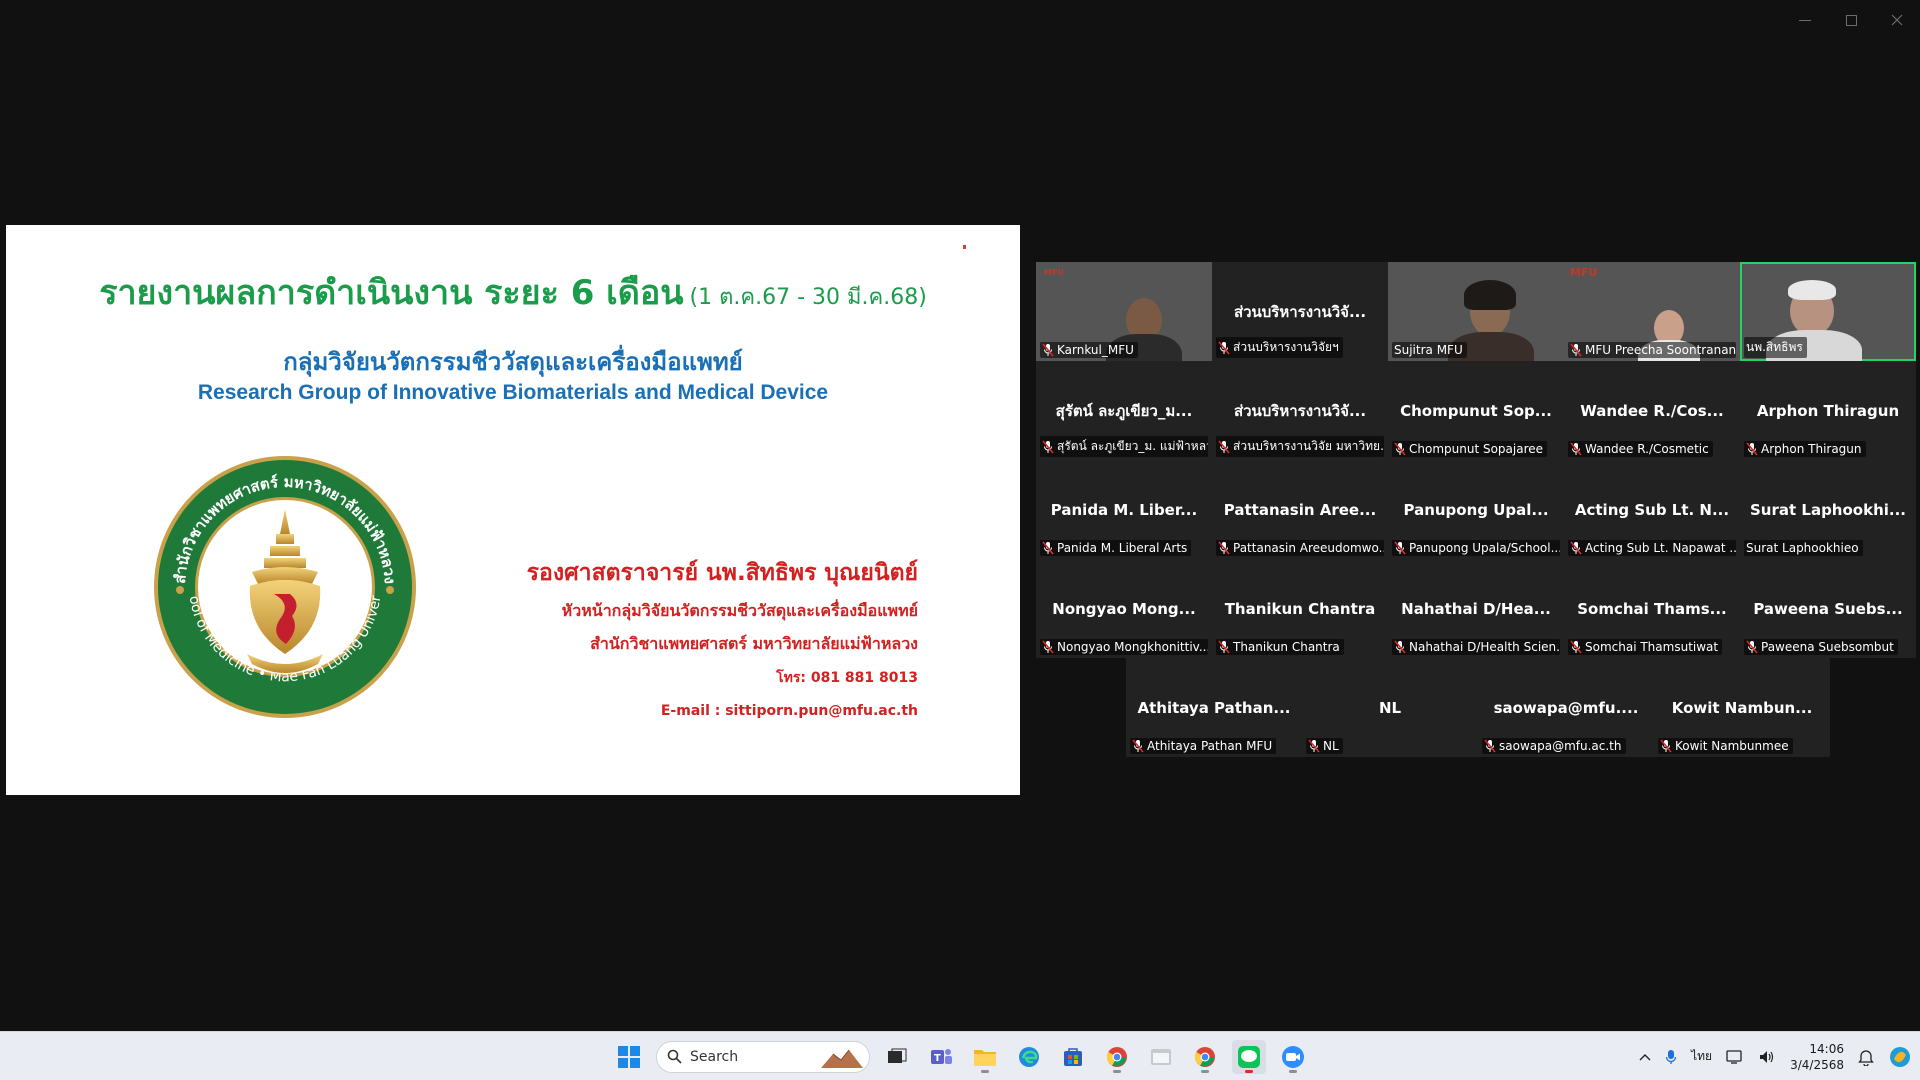 This screenshot has height=1080, width=1920. What do you see at coordinates (1584, 272) in the screenshot?
I see `mfu-anniversary-label: MFU` at bounding box center [1584, 272].